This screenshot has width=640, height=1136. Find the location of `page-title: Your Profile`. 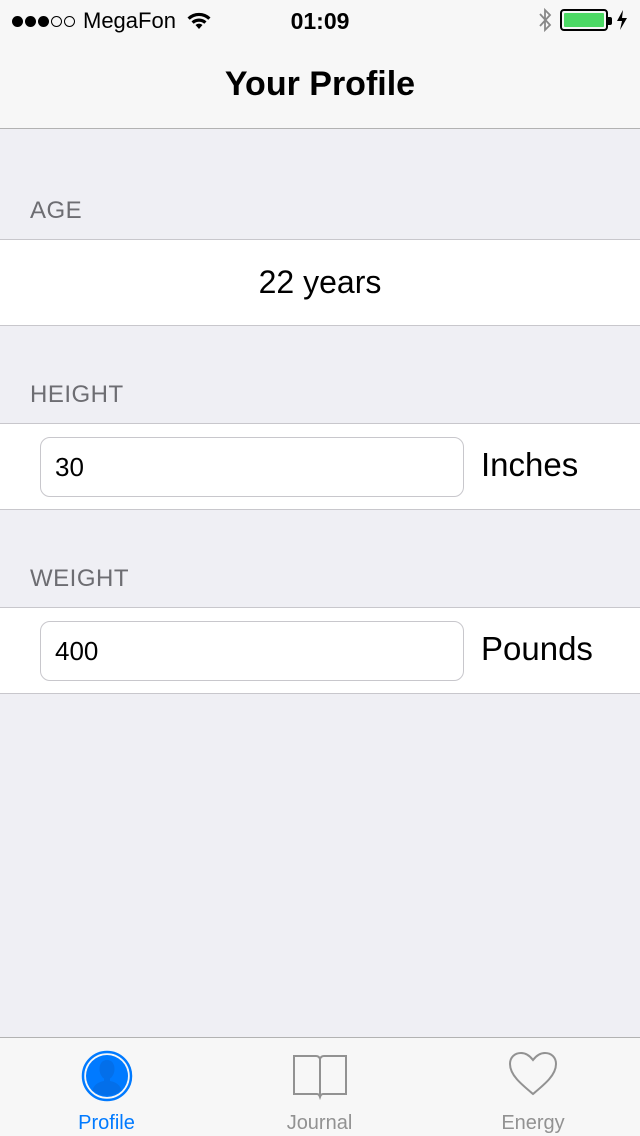

page-title: Your Profile is located at coordinates (320, 84).